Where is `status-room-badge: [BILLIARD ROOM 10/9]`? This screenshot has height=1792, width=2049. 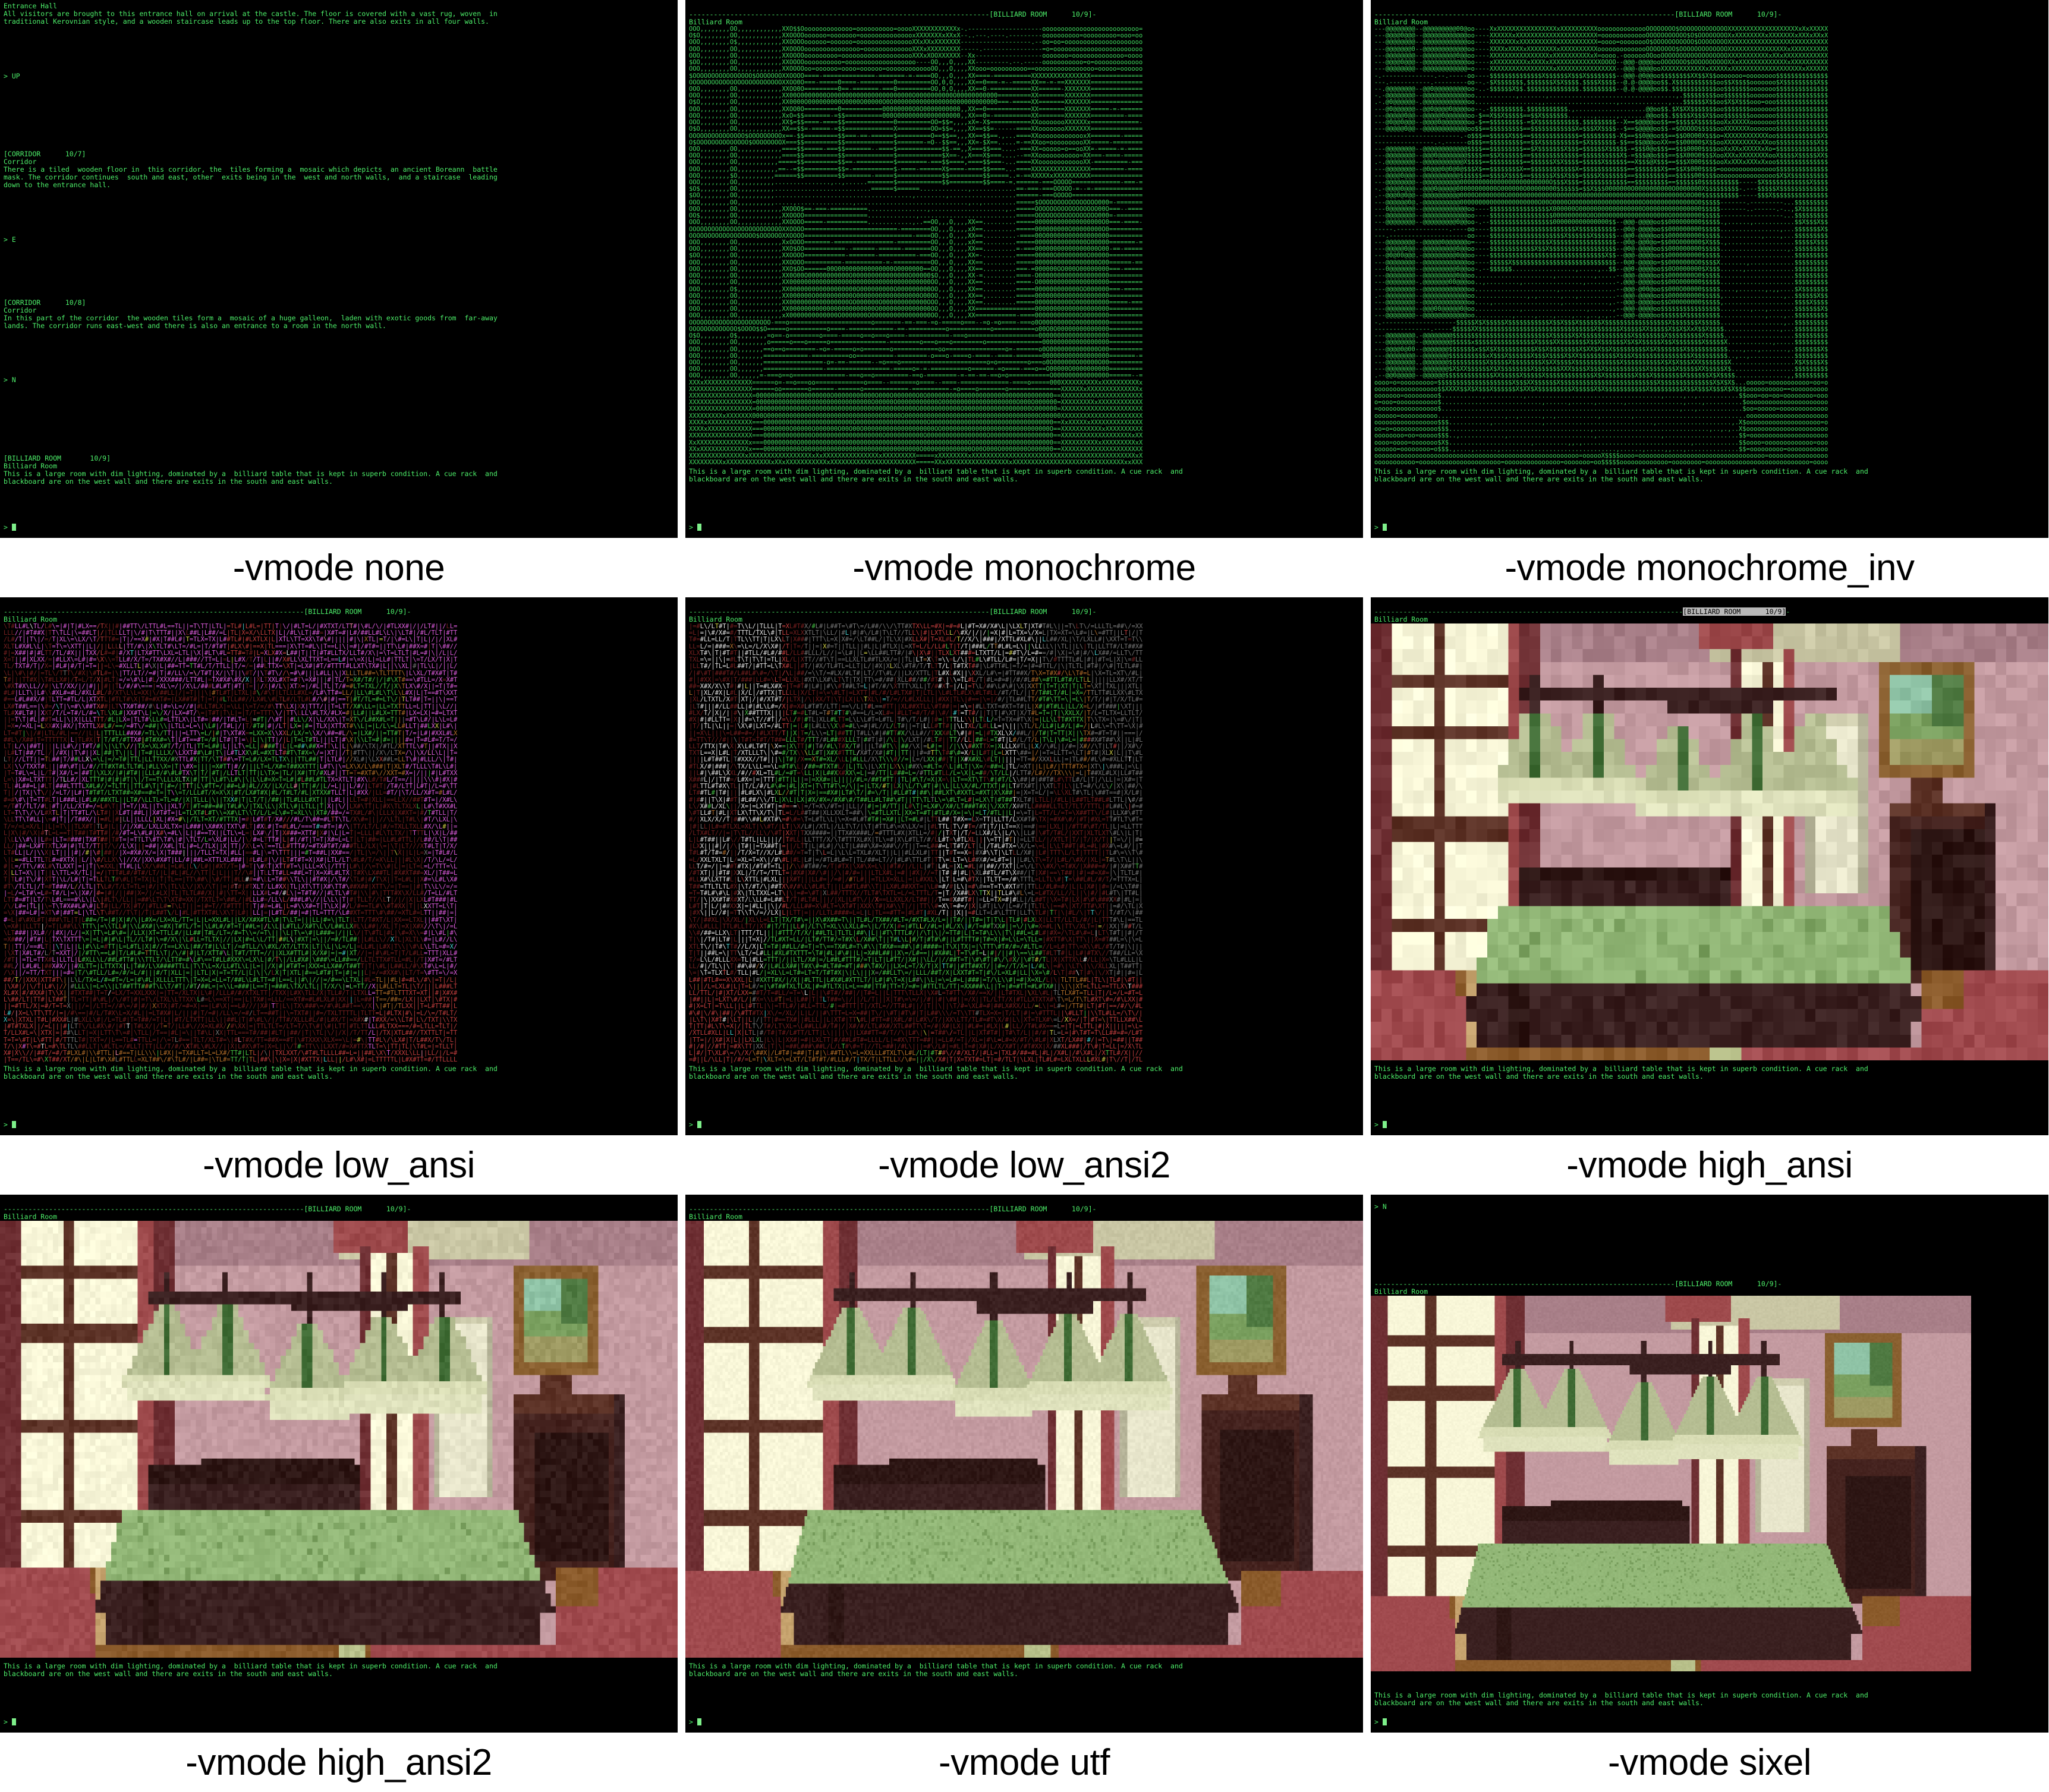 status-room-badge: [BILLIARD ROOM 10/9] is located at coordinates (1734, 611).